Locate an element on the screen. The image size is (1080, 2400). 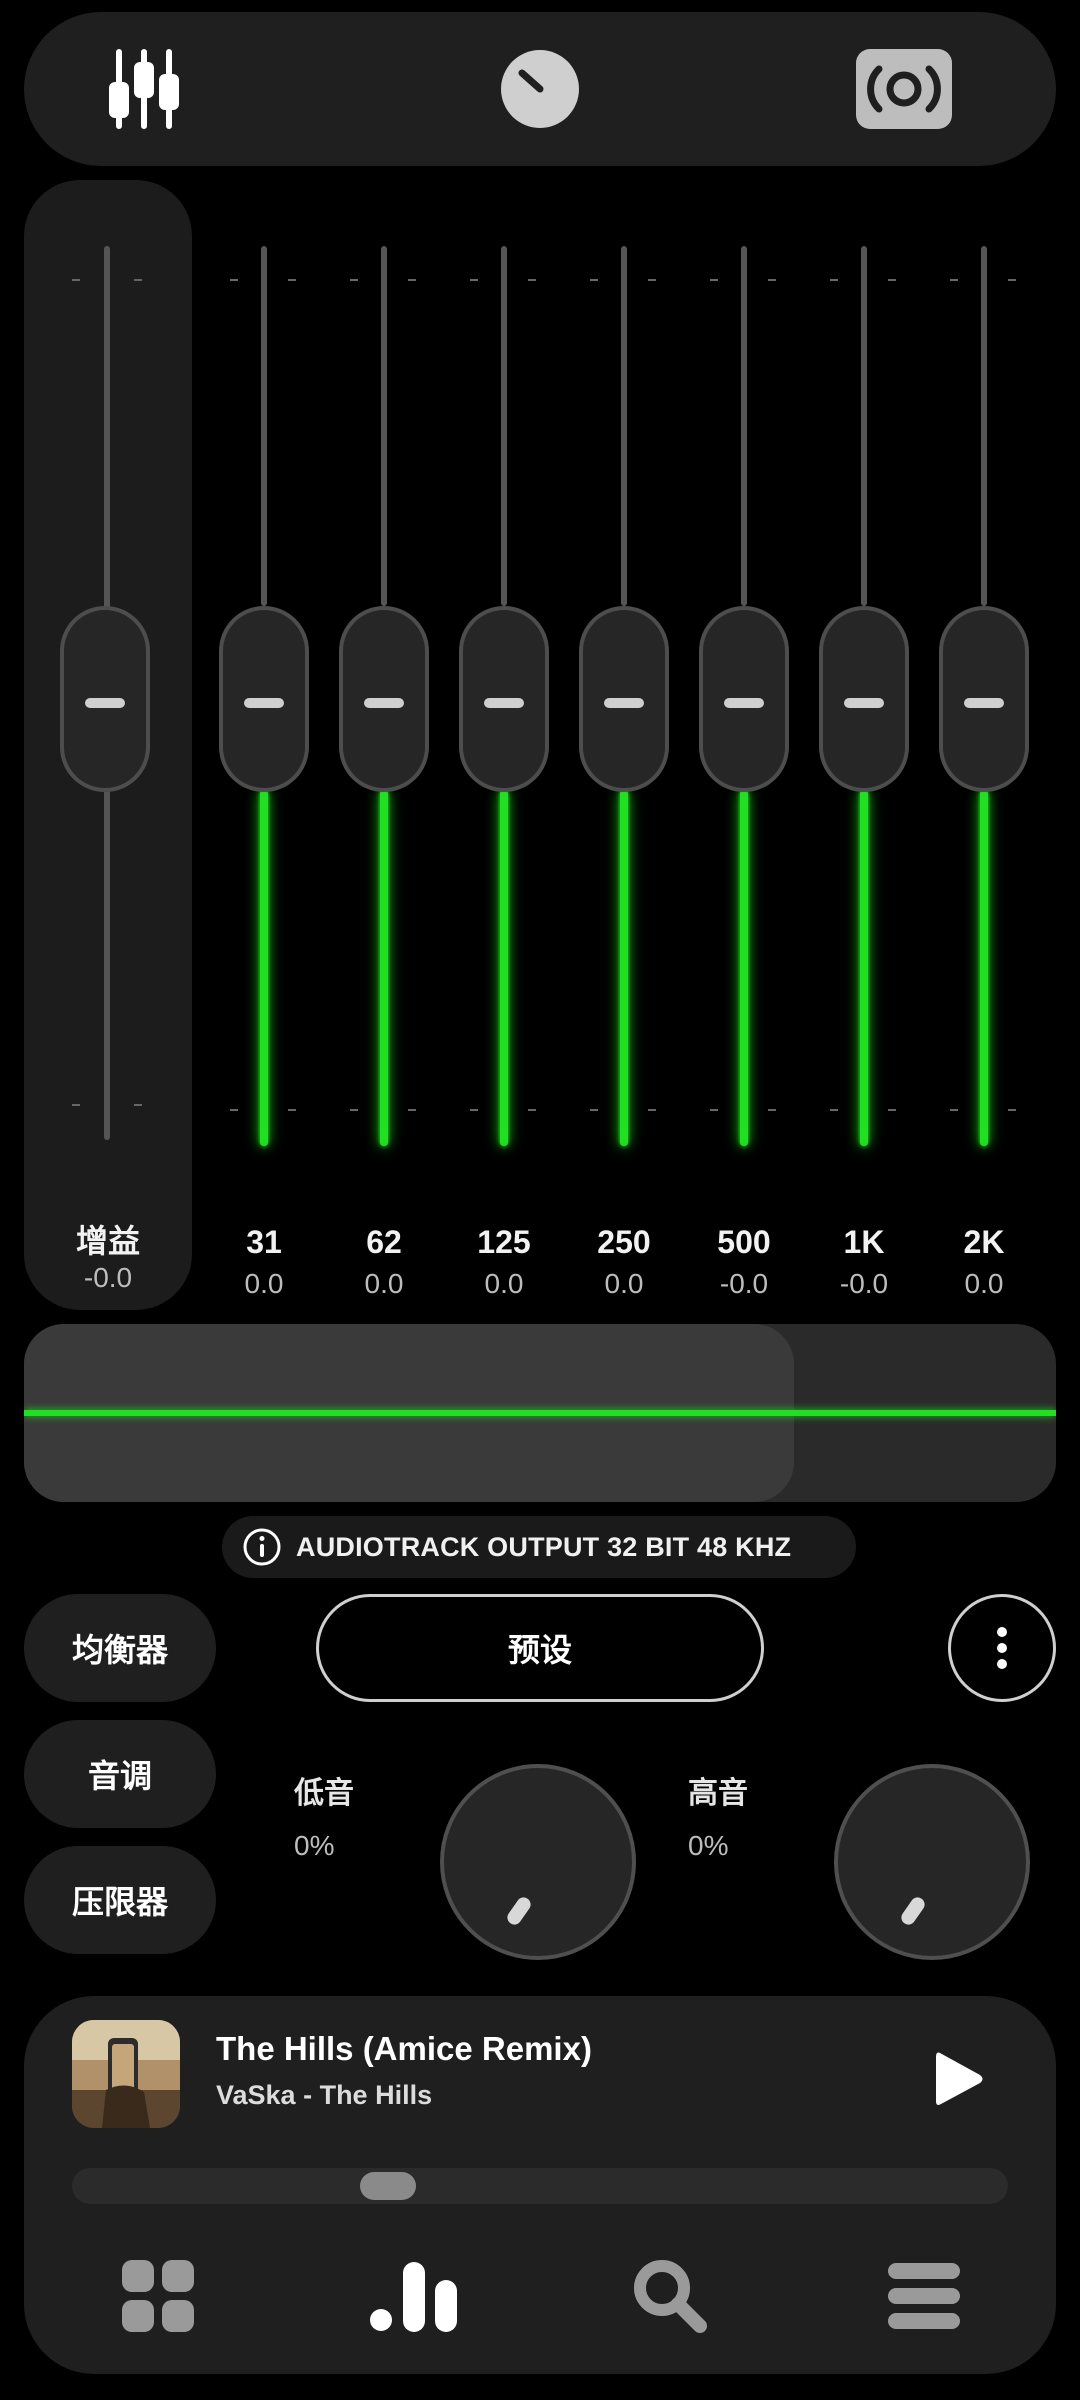
output-info-pill: AUDIOTRACK OUTPUT 32 BIT 48 KHZ is located at coordinates (539, 1547).